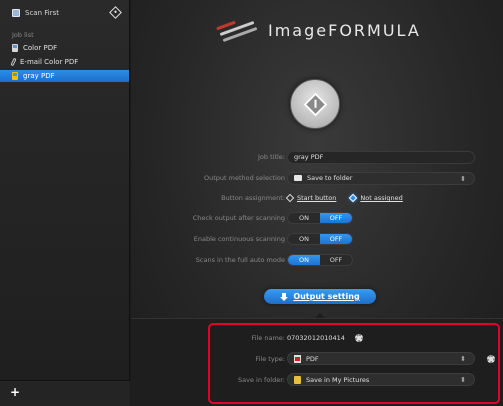 The image size is (503, 406). Describe the element at coordinates (13, 62) in the screenshot. I see `paperclip-icon` at that location.